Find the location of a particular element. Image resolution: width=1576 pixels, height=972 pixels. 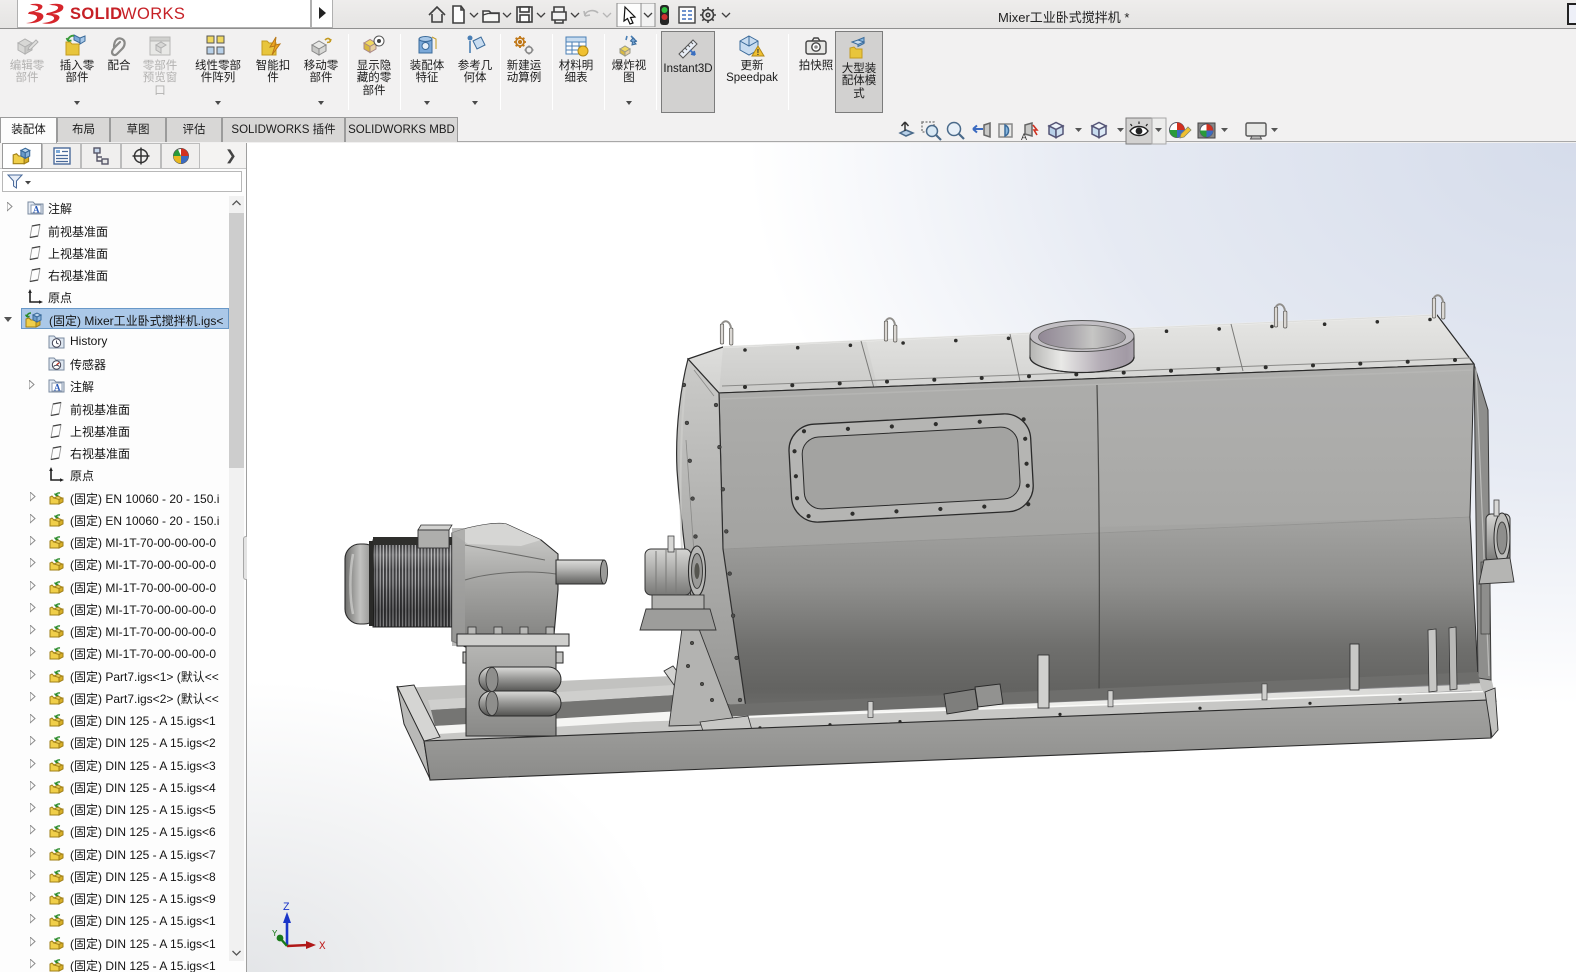

svg-text: WORKS is located at coordinates (153, 14).